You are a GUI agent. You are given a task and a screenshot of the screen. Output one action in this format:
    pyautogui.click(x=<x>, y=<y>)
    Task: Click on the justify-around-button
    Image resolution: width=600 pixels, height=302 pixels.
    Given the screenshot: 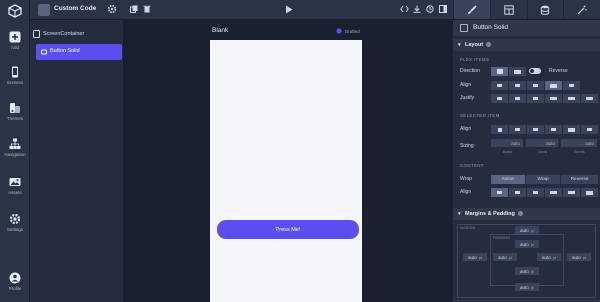 What is the action you would take?
    pyautogui.click(x=571, y=98)
    